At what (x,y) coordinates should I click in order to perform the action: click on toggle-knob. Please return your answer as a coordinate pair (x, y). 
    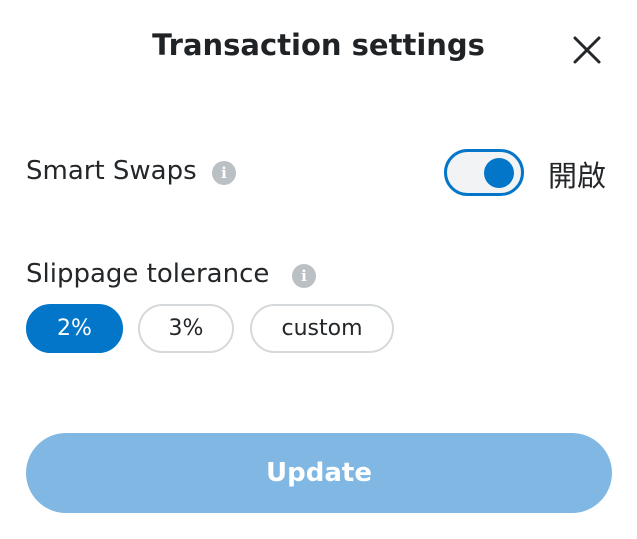
    Looking at the image, I should click on (499, 173).